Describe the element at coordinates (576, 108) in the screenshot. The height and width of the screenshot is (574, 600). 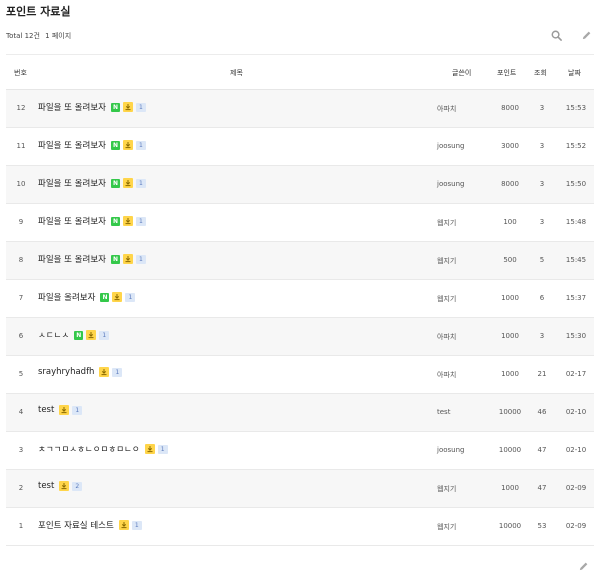
I see `post-date: 15:53` at that location.